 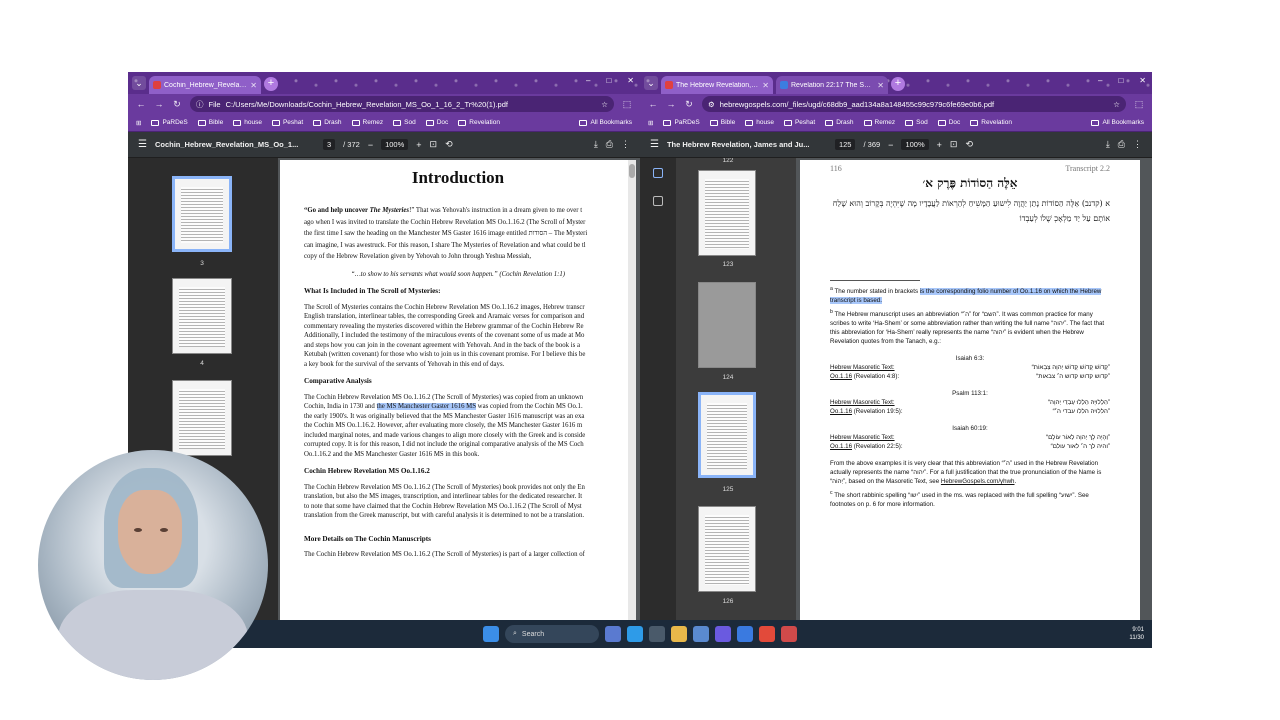 I want to click on task-view-icon, so click(x=613, y=634).